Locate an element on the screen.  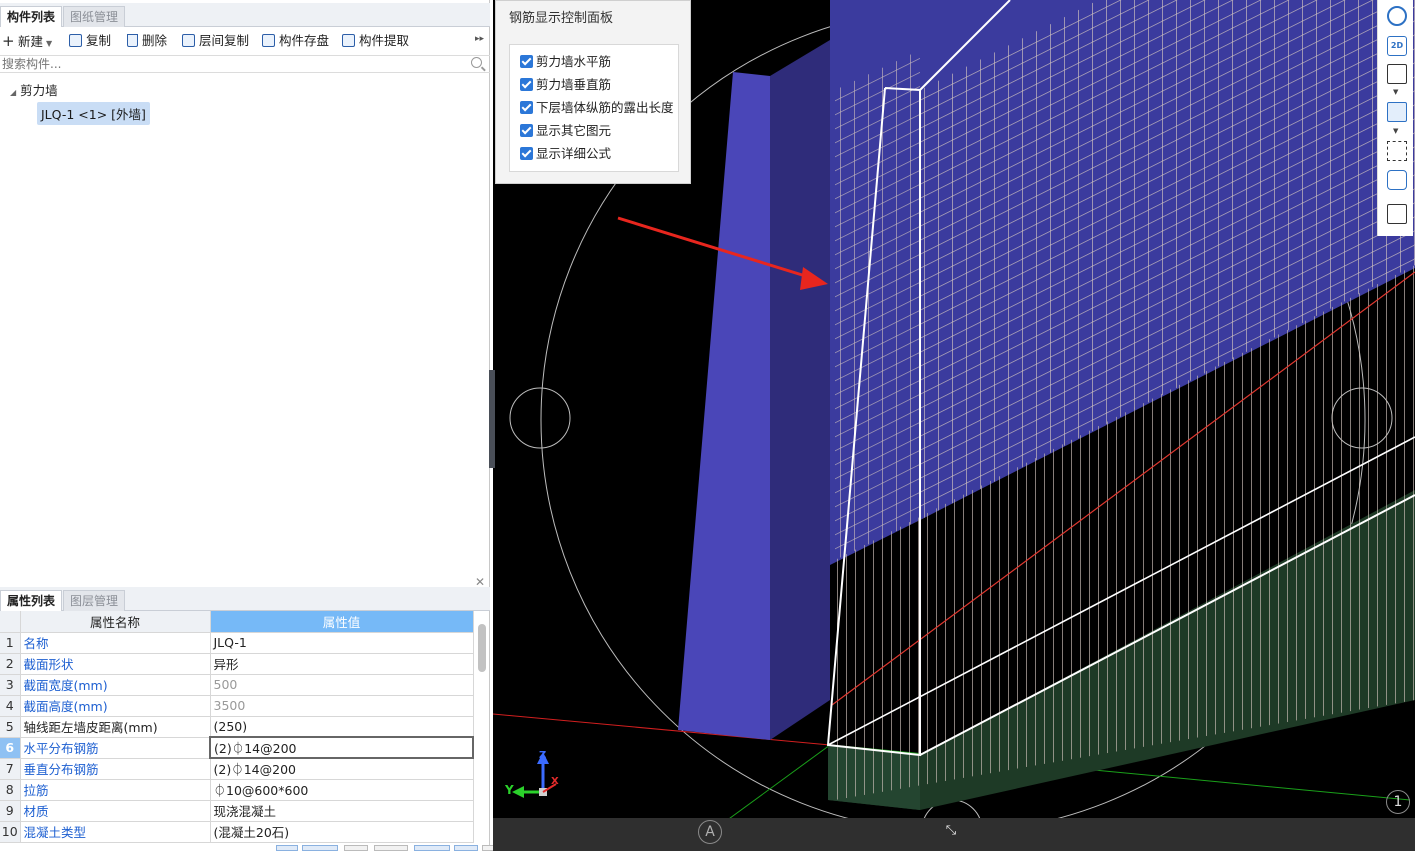
tab-component-list: 构件列表 is located at coordinates (31, 16).